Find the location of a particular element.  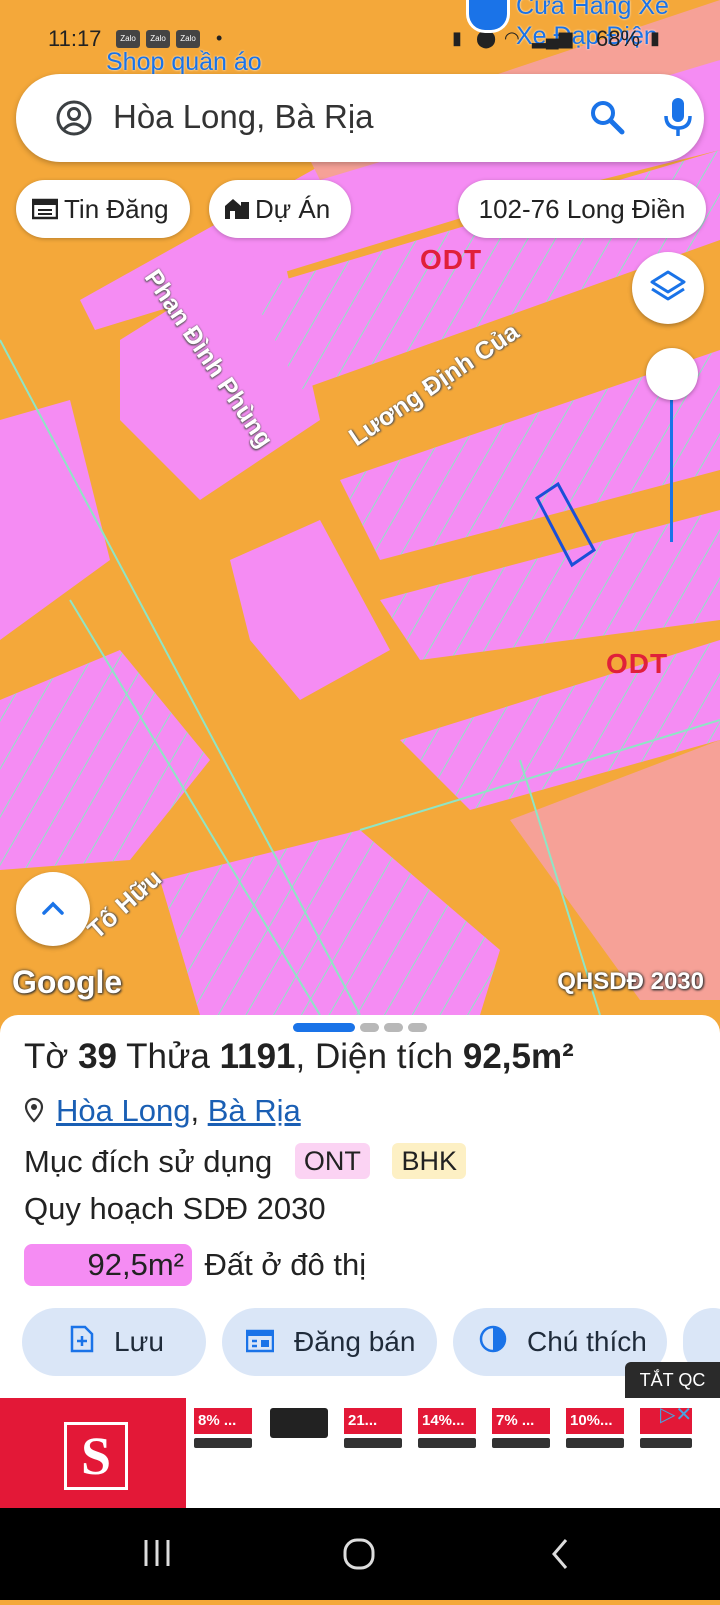

battery-icon: ▮ is located at coordinates (655, 38).